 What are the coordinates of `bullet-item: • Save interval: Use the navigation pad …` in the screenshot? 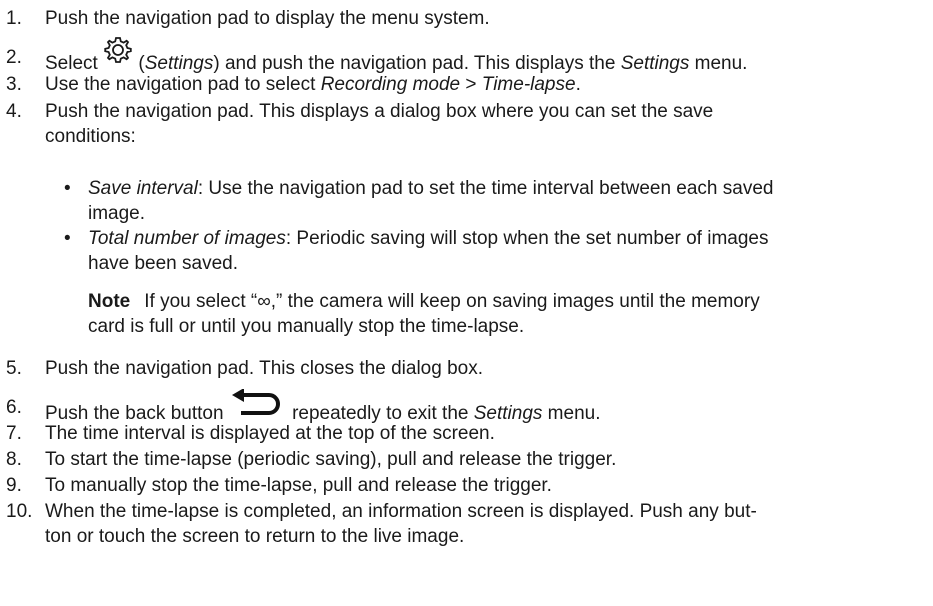 It's located at (476, 188).